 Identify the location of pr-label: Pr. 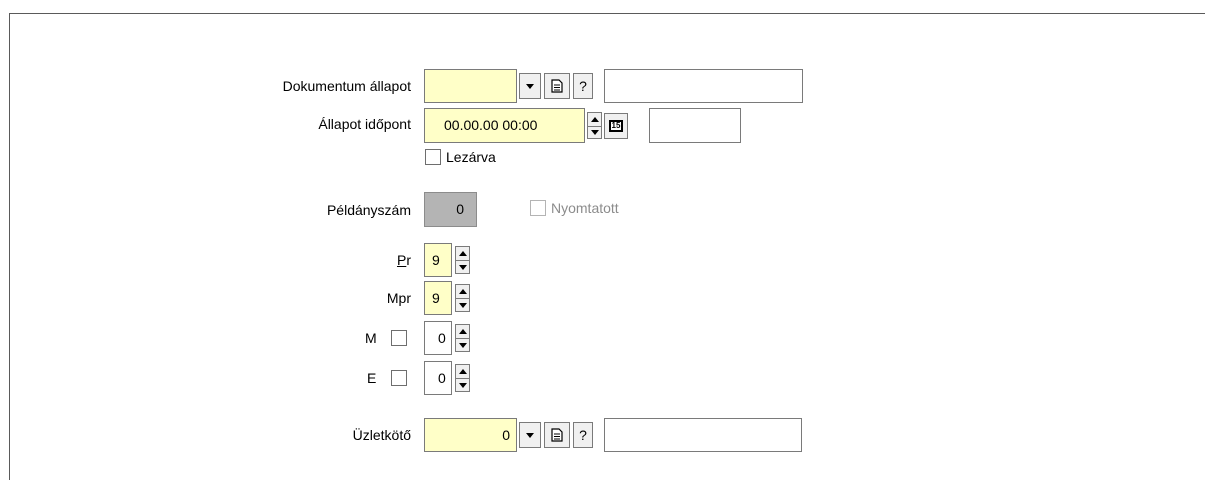
(404, 260).